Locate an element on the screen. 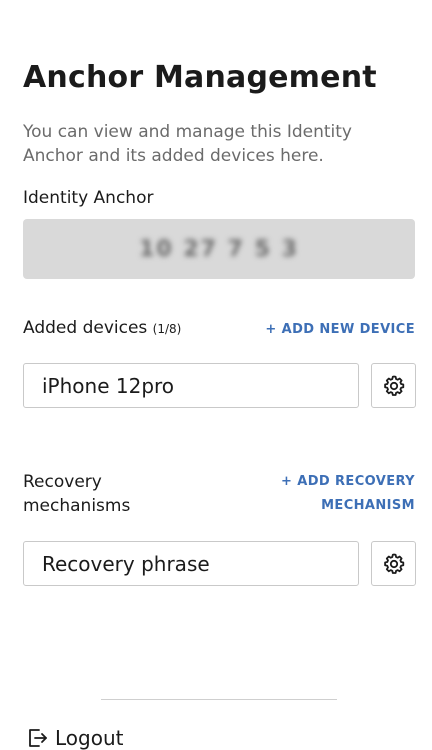 The image size is (432, 750). identity-anchor-display: 10 27 7 5 3 is located at coordinates (219, 249).